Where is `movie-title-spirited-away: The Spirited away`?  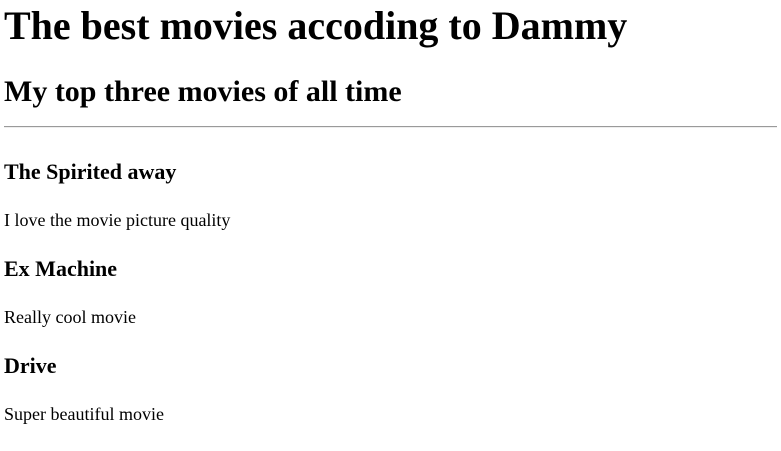 movie-title-spirited-away: The Spirited away is located at coordinates (90, 171).